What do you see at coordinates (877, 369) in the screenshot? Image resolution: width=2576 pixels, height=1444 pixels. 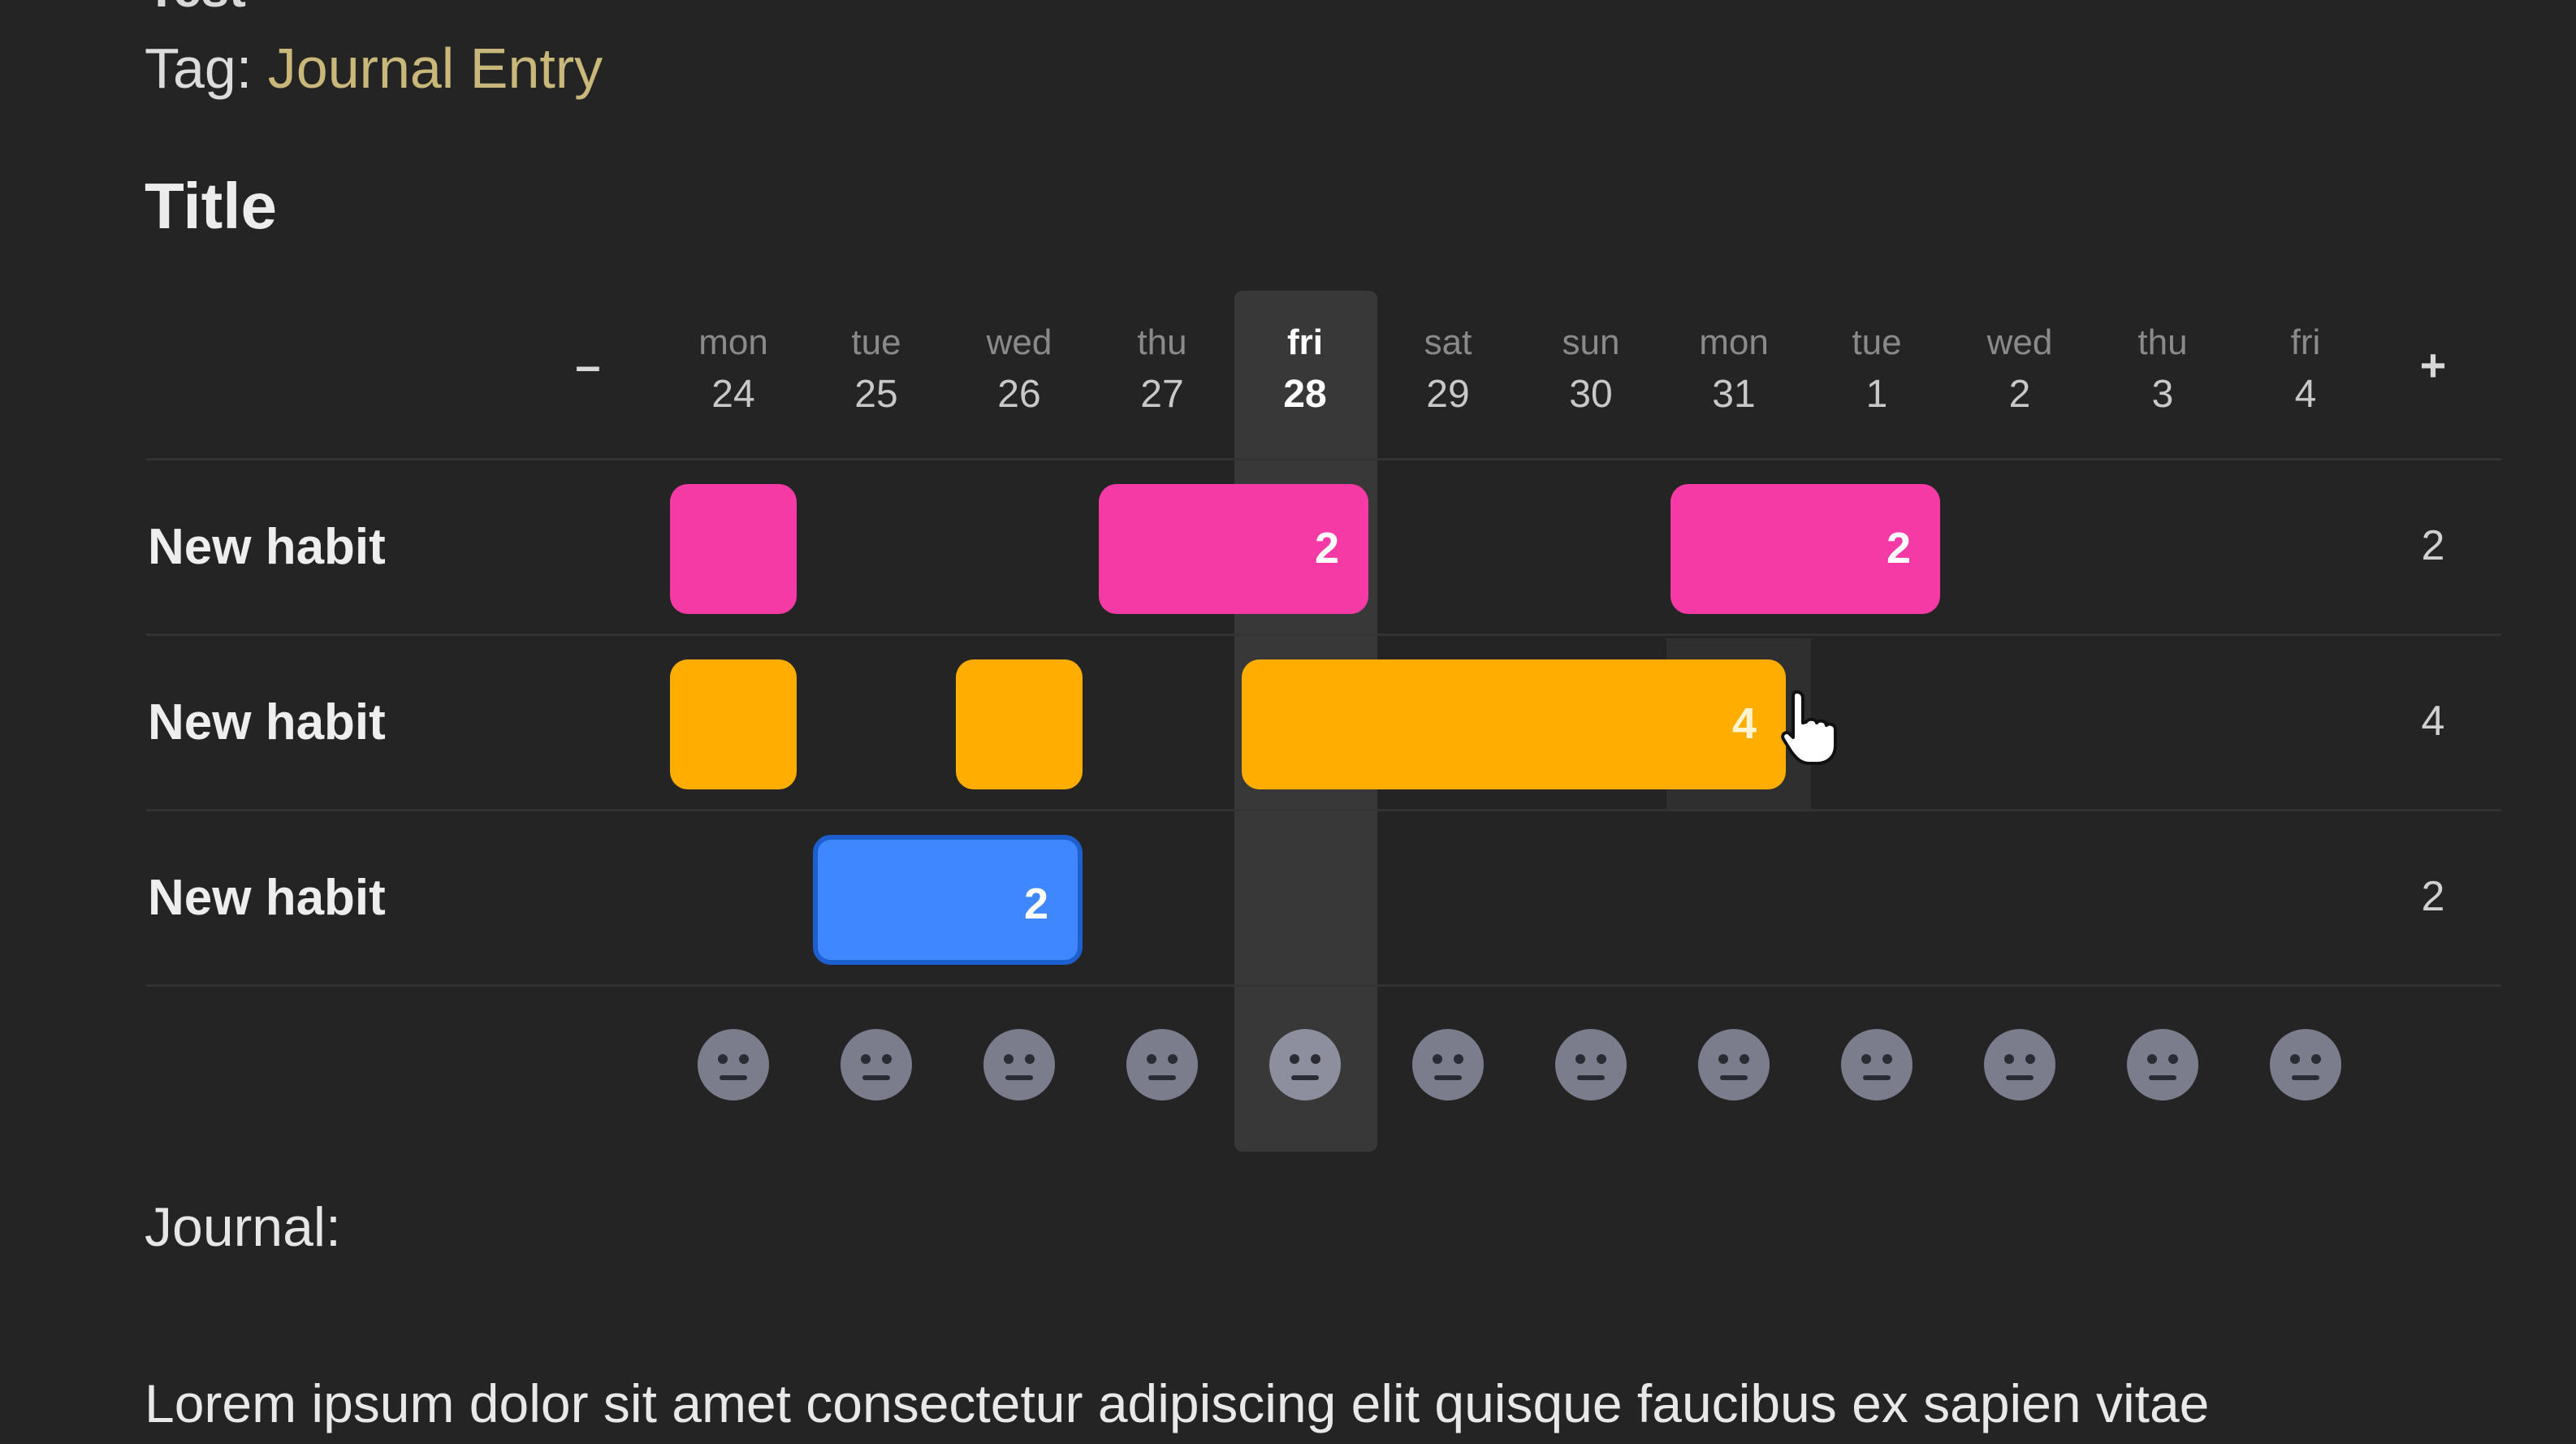 I see `day-header: tue 25` at bounding box center [877, 369].